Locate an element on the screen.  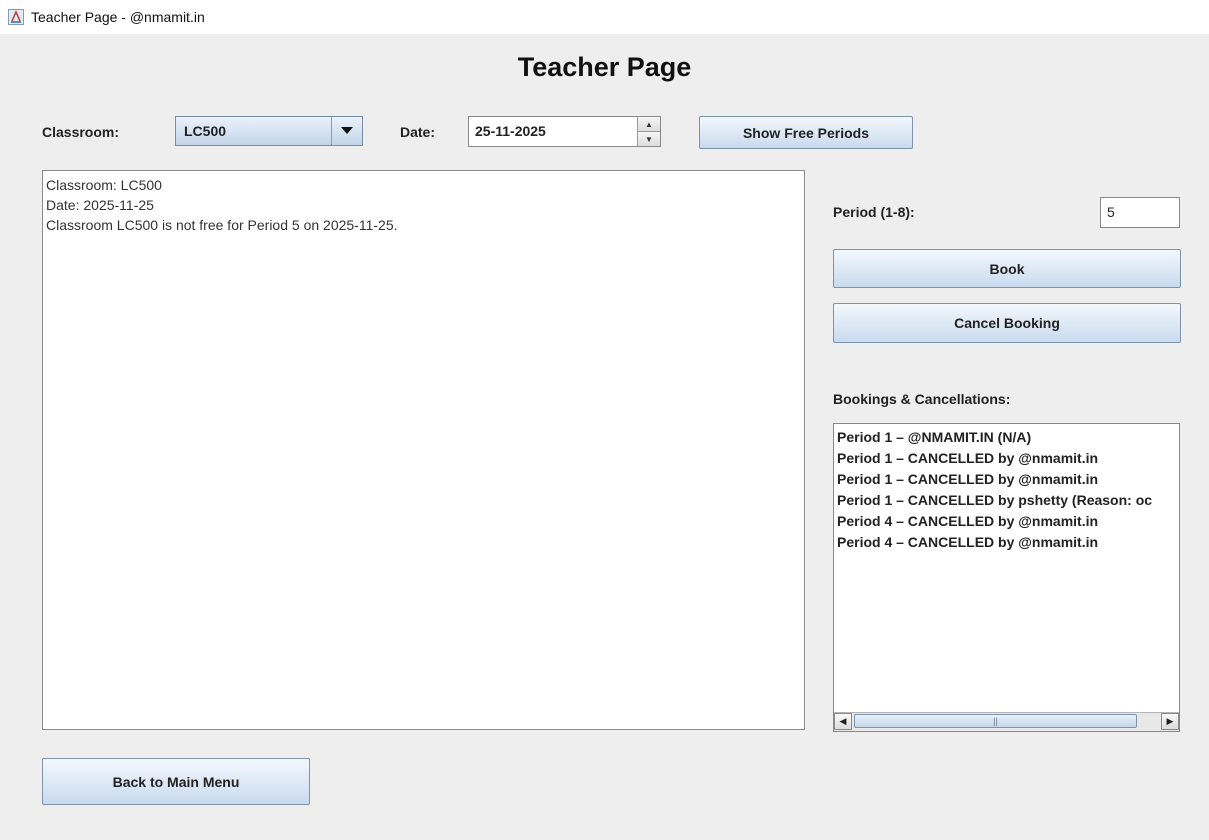
back-to-main-menu-button: Back to Main Menu is located at coordinates (176, 781).